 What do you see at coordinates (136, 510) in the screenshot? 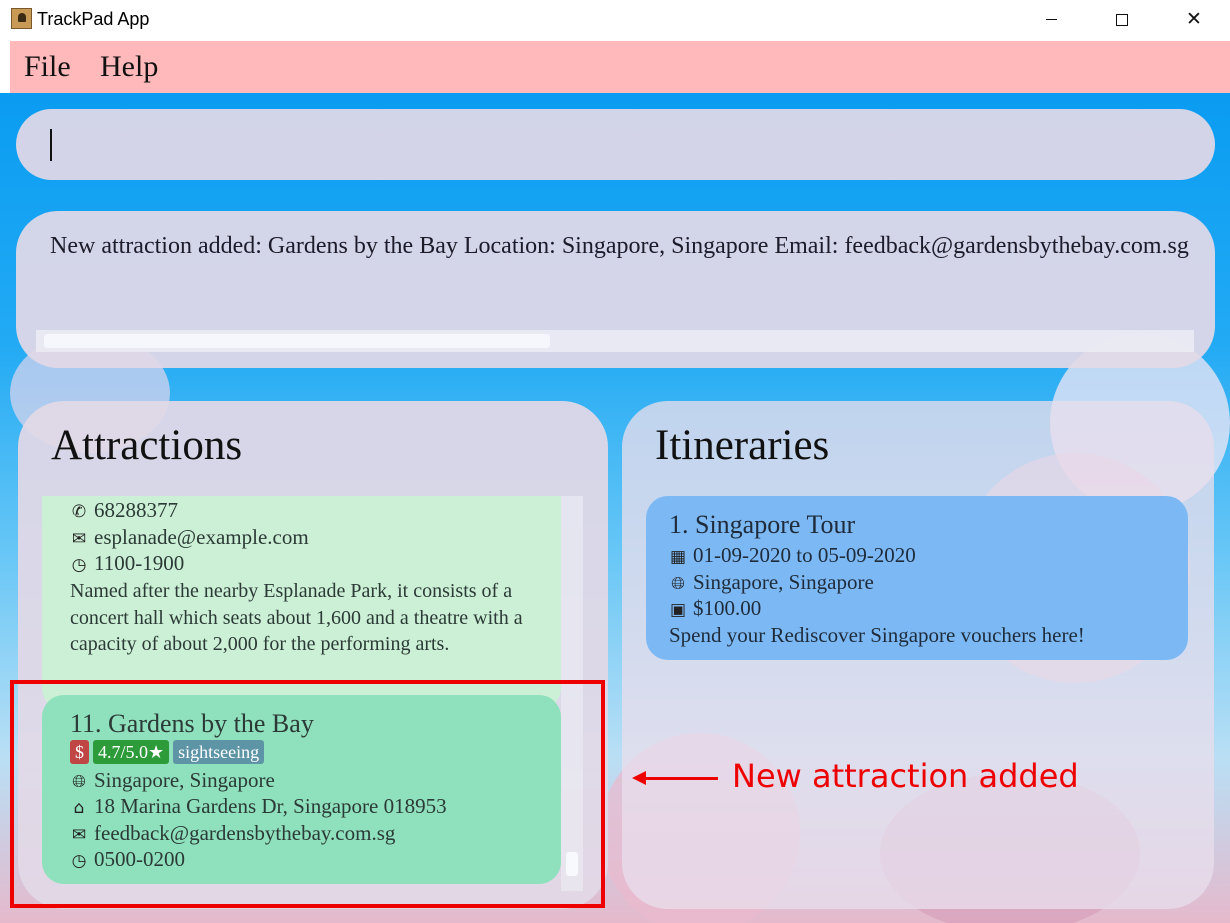
I see `phone-text: 68288377` at bounding box center [136, 510].